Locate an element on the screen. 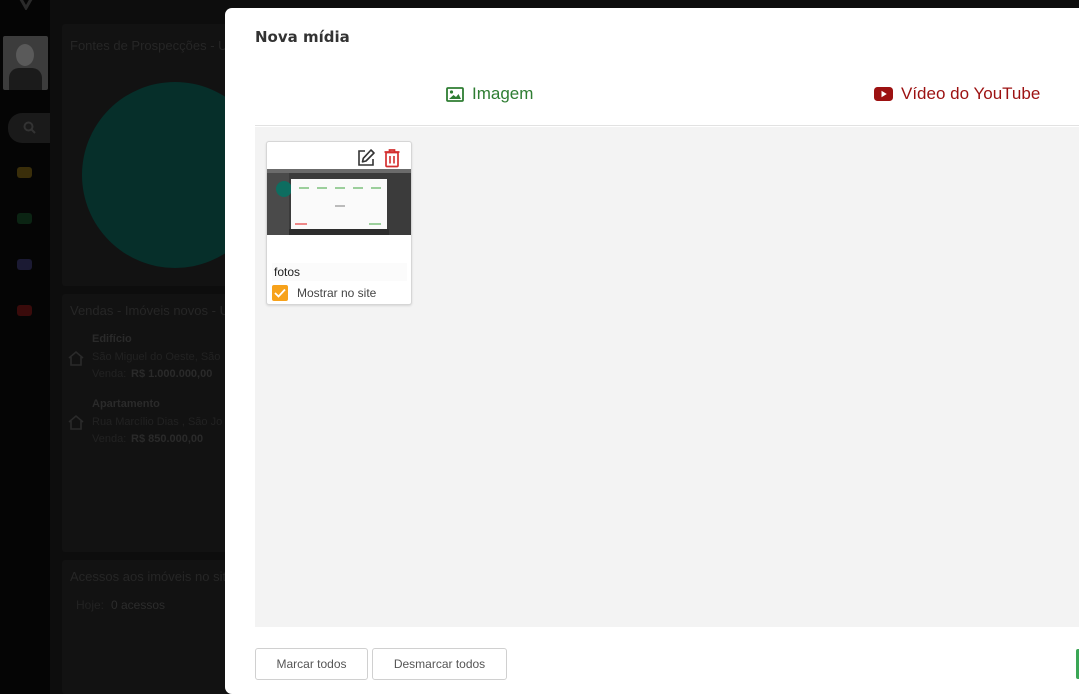 Image resolution: width=1079 pixels, height=694 pixels. media-thumbnail is located at coordinates (339, 202).